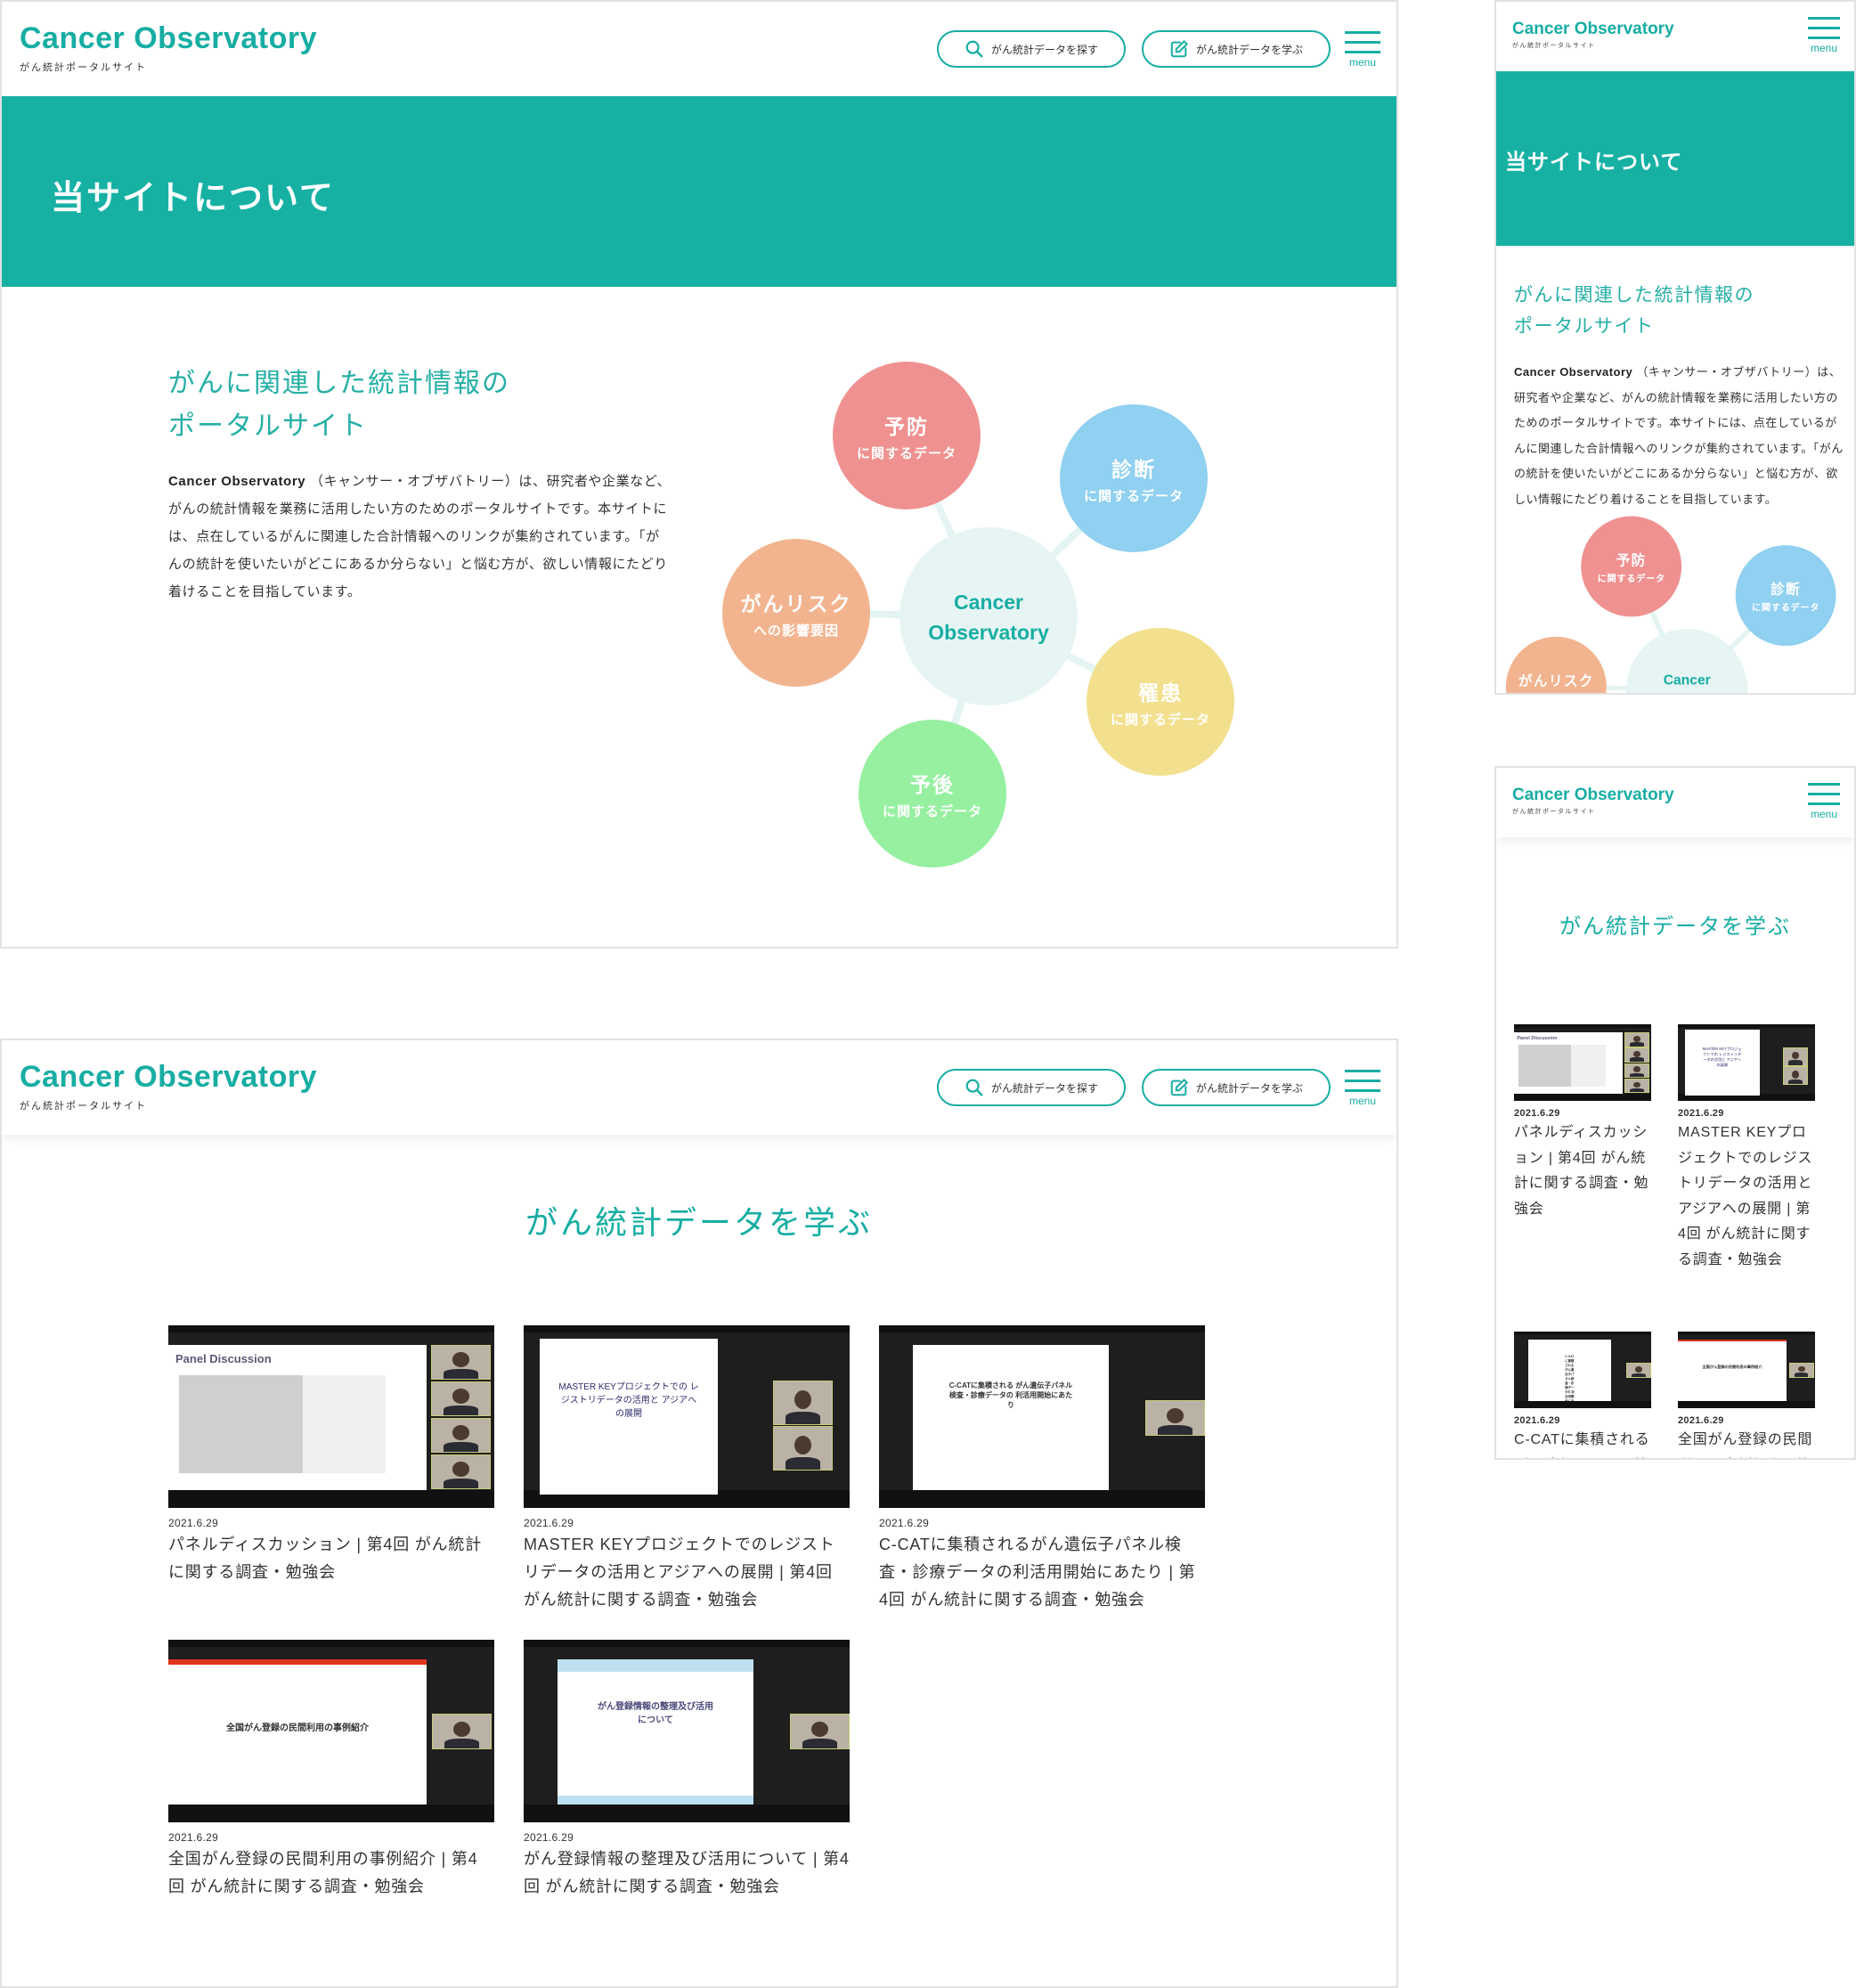  What do you see at coordinates (687, 1731) in the screenshot?
I see `video-thumbnail: がん登録情報の整理及び活用 について` at bounding box center [687, 1731].